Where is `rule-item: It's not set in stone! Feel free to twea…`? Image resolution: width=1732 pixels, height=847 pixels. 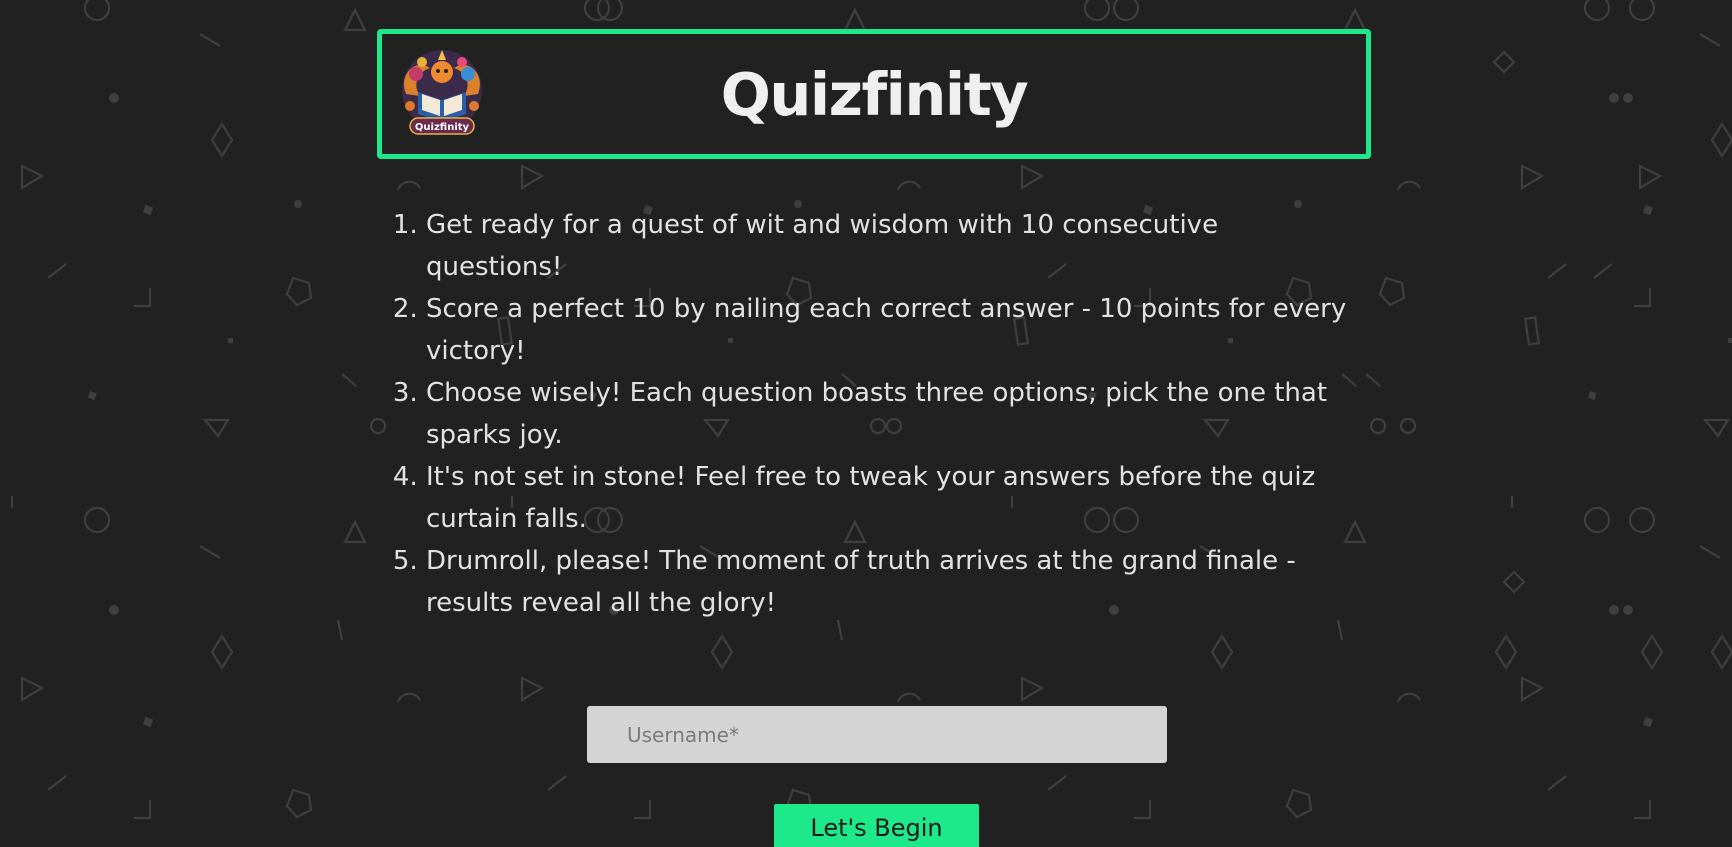
rule-item: It's not set in stone! Feel free to twea… is located at coordinates (893, 498).